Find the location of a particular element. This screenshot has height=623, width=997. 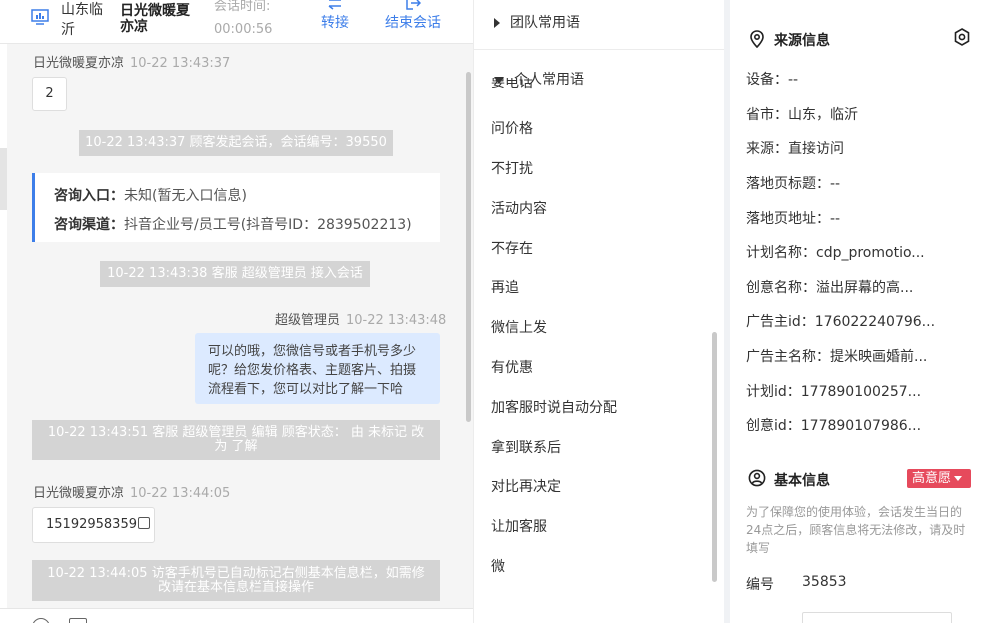

phrase-item: 不存在 is located at coordinates (512, 248).